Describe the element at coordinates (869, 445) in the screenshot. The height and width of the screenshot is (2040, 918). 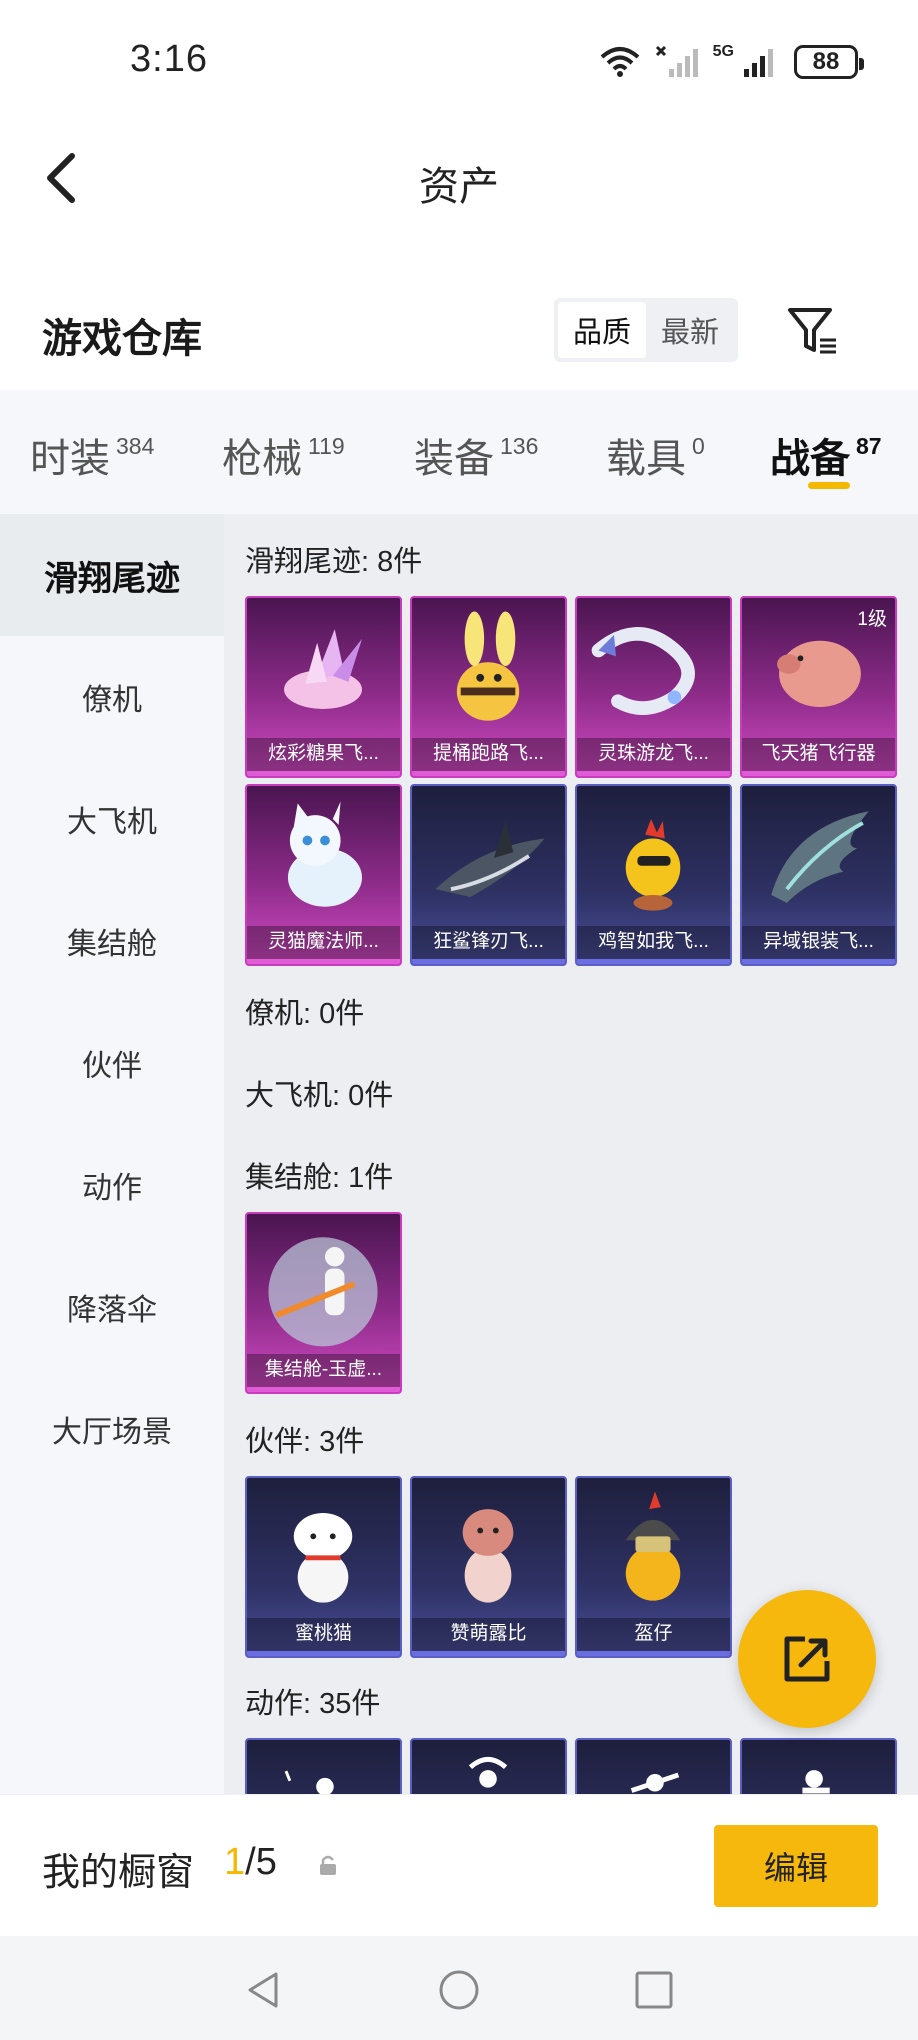
I see `tab-count: 87` at that location.